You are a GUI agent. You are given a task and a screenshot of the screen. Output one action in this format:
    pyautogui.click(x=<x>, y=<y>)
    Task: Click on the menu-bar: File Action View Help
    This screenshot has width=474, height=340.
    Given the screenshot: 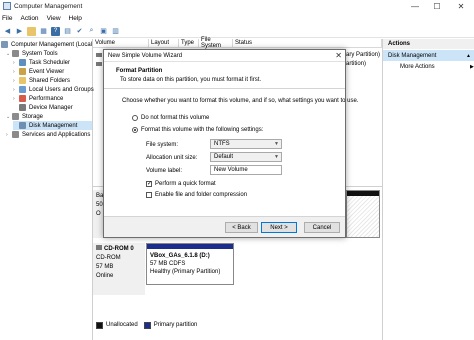 What is the action you would take?
    pyautogui.click(x=237, y=18)
    